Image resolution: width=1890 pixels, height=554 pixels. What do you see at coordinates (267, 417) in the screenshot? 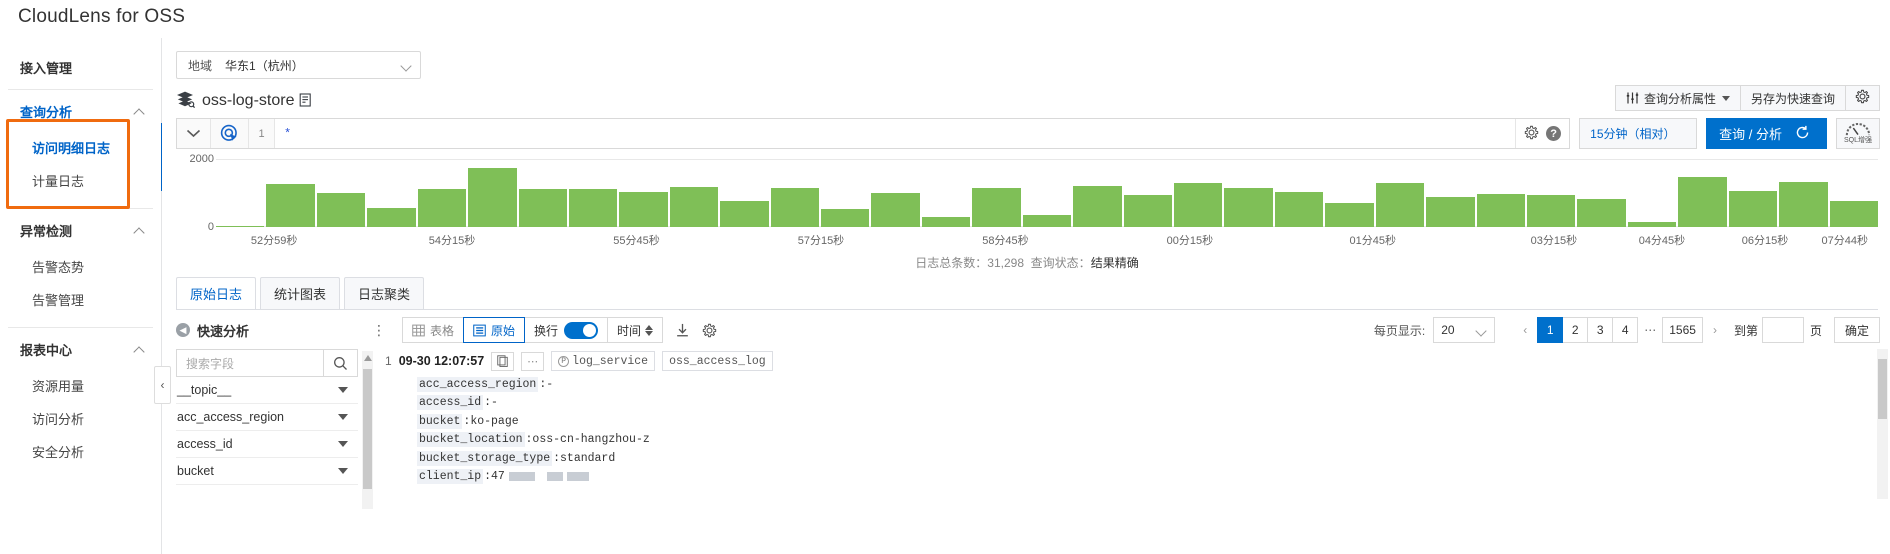
I see `field-list-item: acc_access_region` at bounding box center [267, 417].